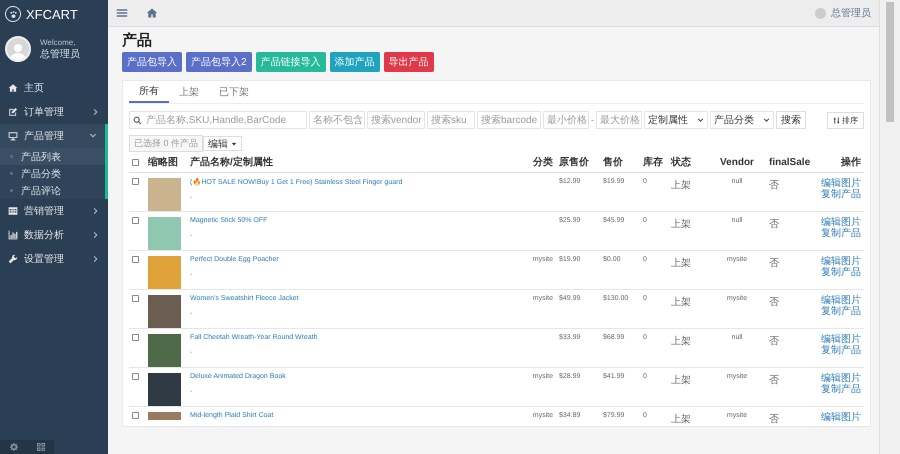  What do you see at coordinates (54, 235) in the screenshot?
I see `sidebar-item: 数据分析` at bounding box center [54, 235].